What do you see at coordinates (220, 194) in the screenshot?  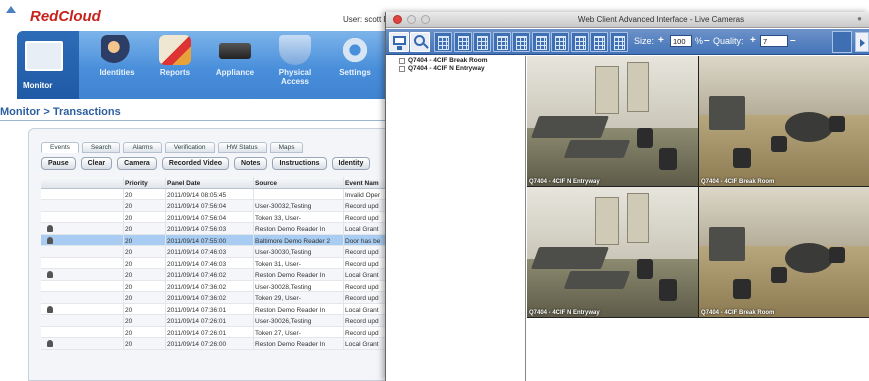 I see `table-row: 20 2011/09/14 08:05:45 Invalid Oper` at bounding box center [220, 194].